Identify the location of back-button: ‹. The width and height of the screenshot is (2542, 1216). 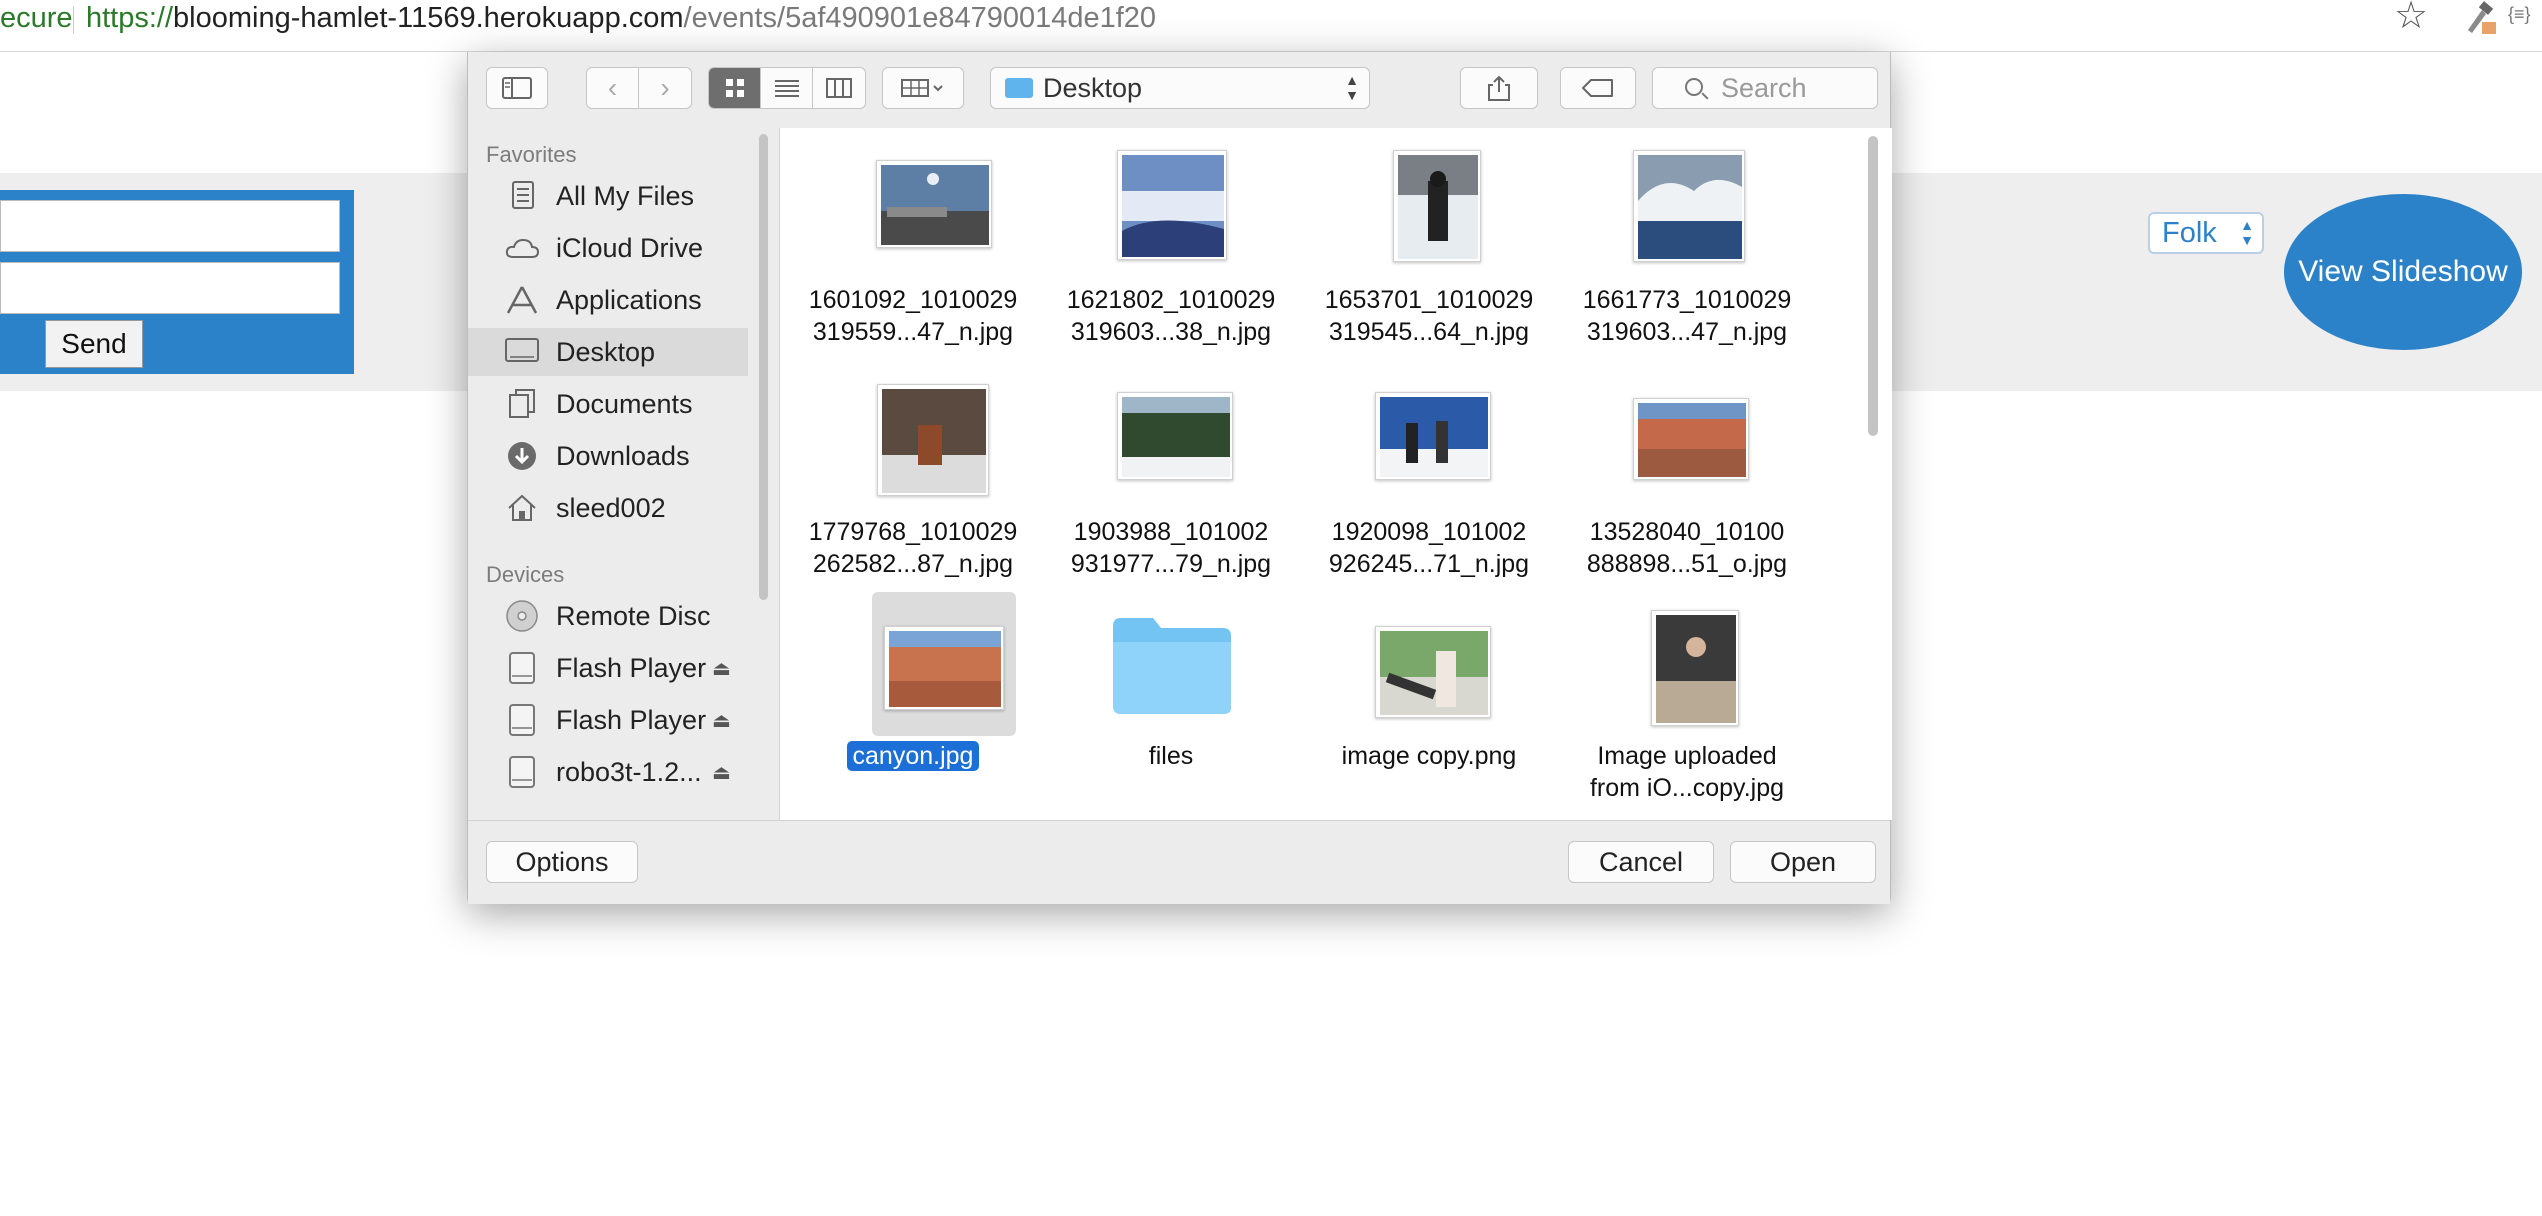
(613, 88).